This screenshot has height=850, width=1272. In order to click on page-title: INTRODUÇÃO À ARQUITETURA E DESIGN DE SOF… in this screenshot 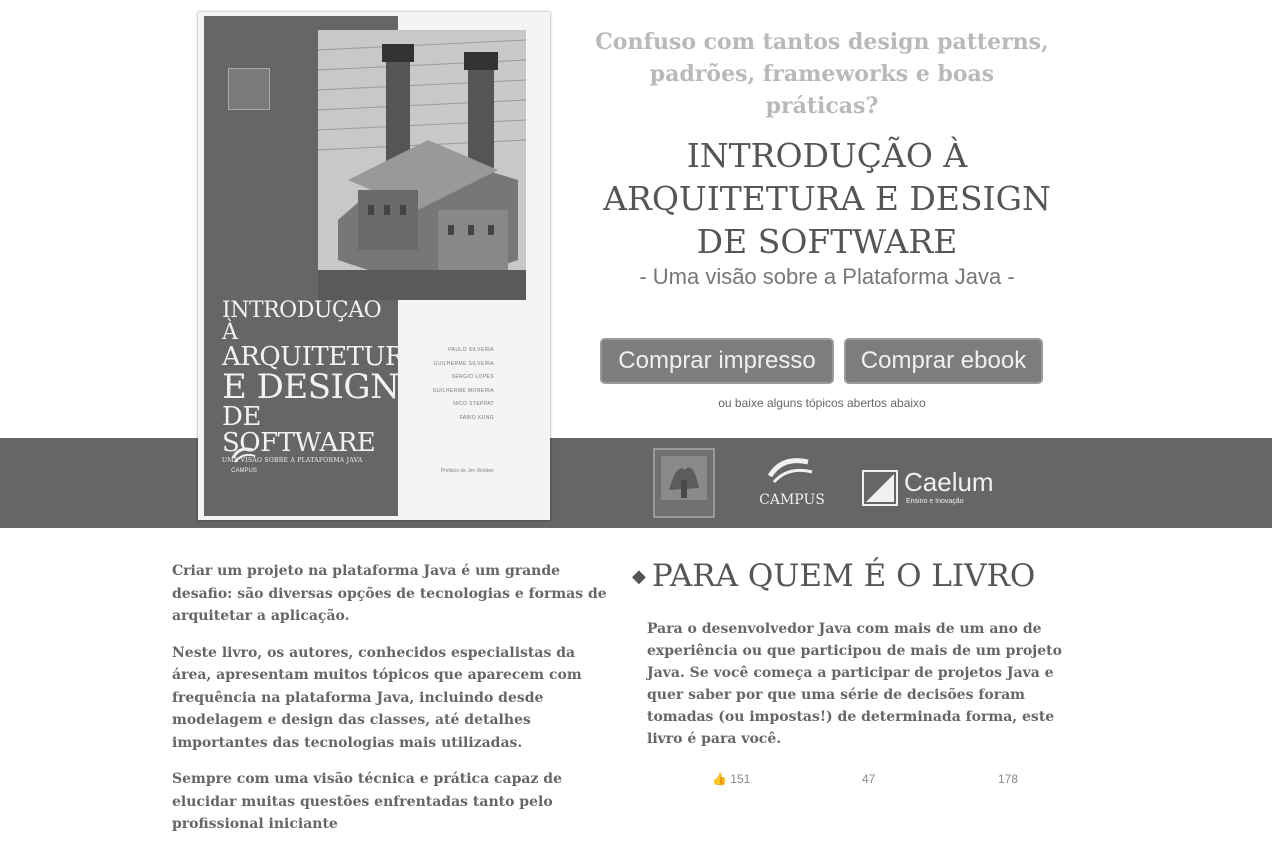, I will do `click(827, 198)`.